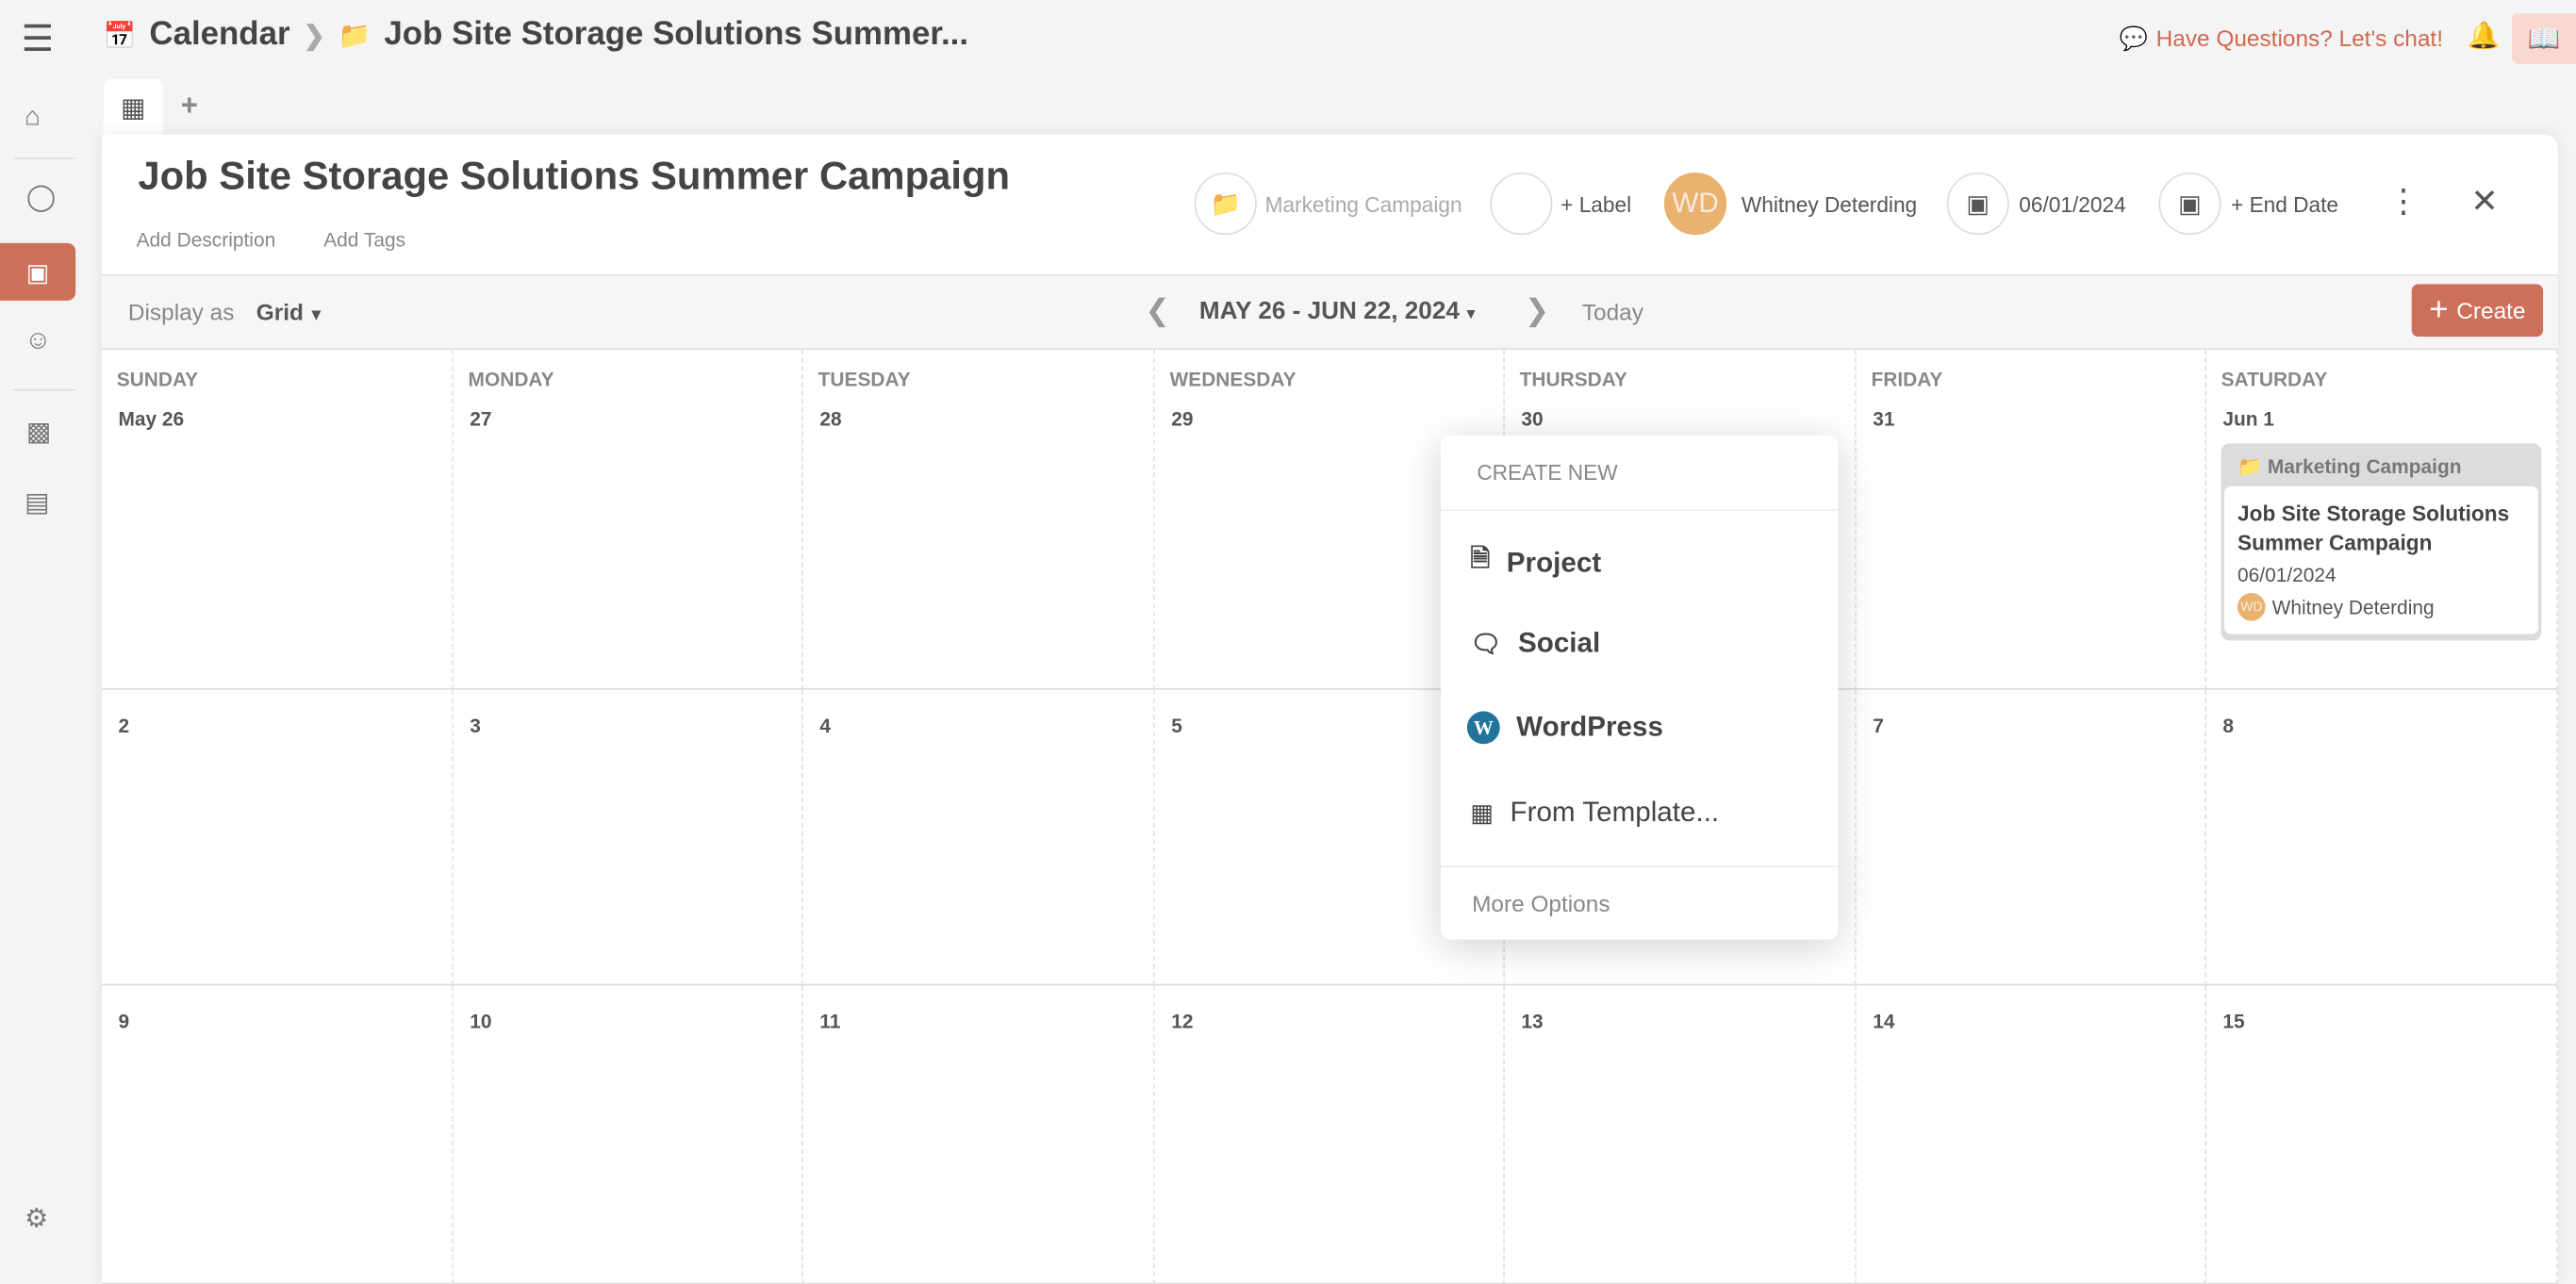 Image resolution: width=2576 pixels, height=1284 pixels. What do you see at coordinates (1537, 310) in the screenshot?
I see `next-arrow-icon: ❯` at bounding box center [1537, 310].